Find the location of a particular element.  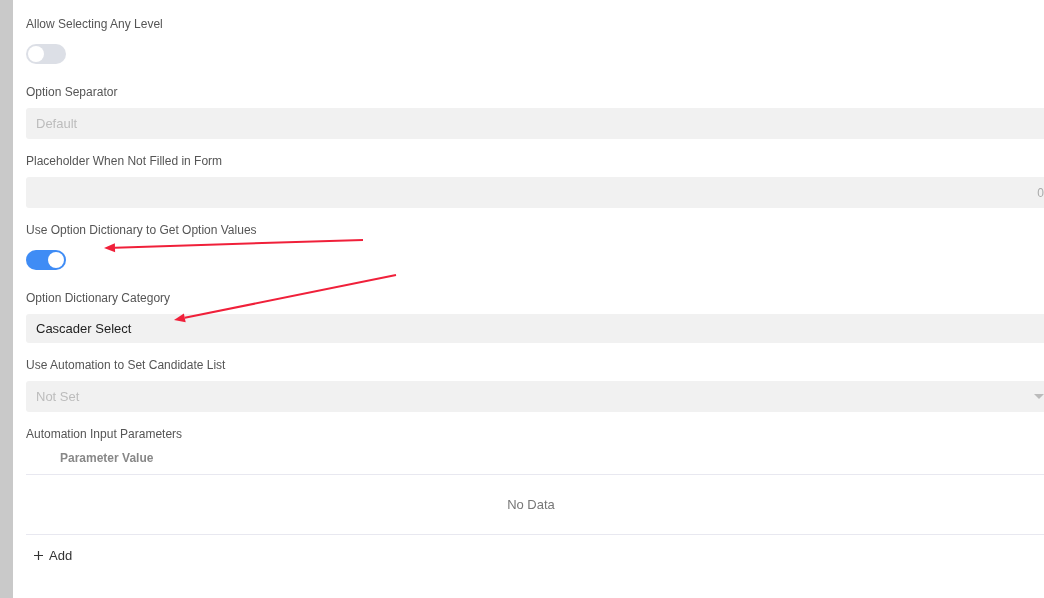

field-label: Use Option Dictionary to Get Option Values is located at coordinates (141, 230).